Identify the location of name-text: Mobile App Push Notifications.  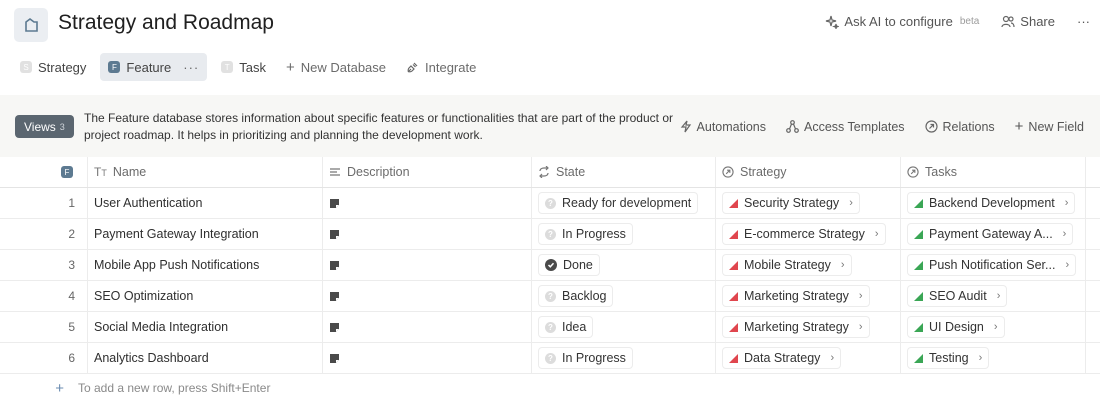
(177, 265).